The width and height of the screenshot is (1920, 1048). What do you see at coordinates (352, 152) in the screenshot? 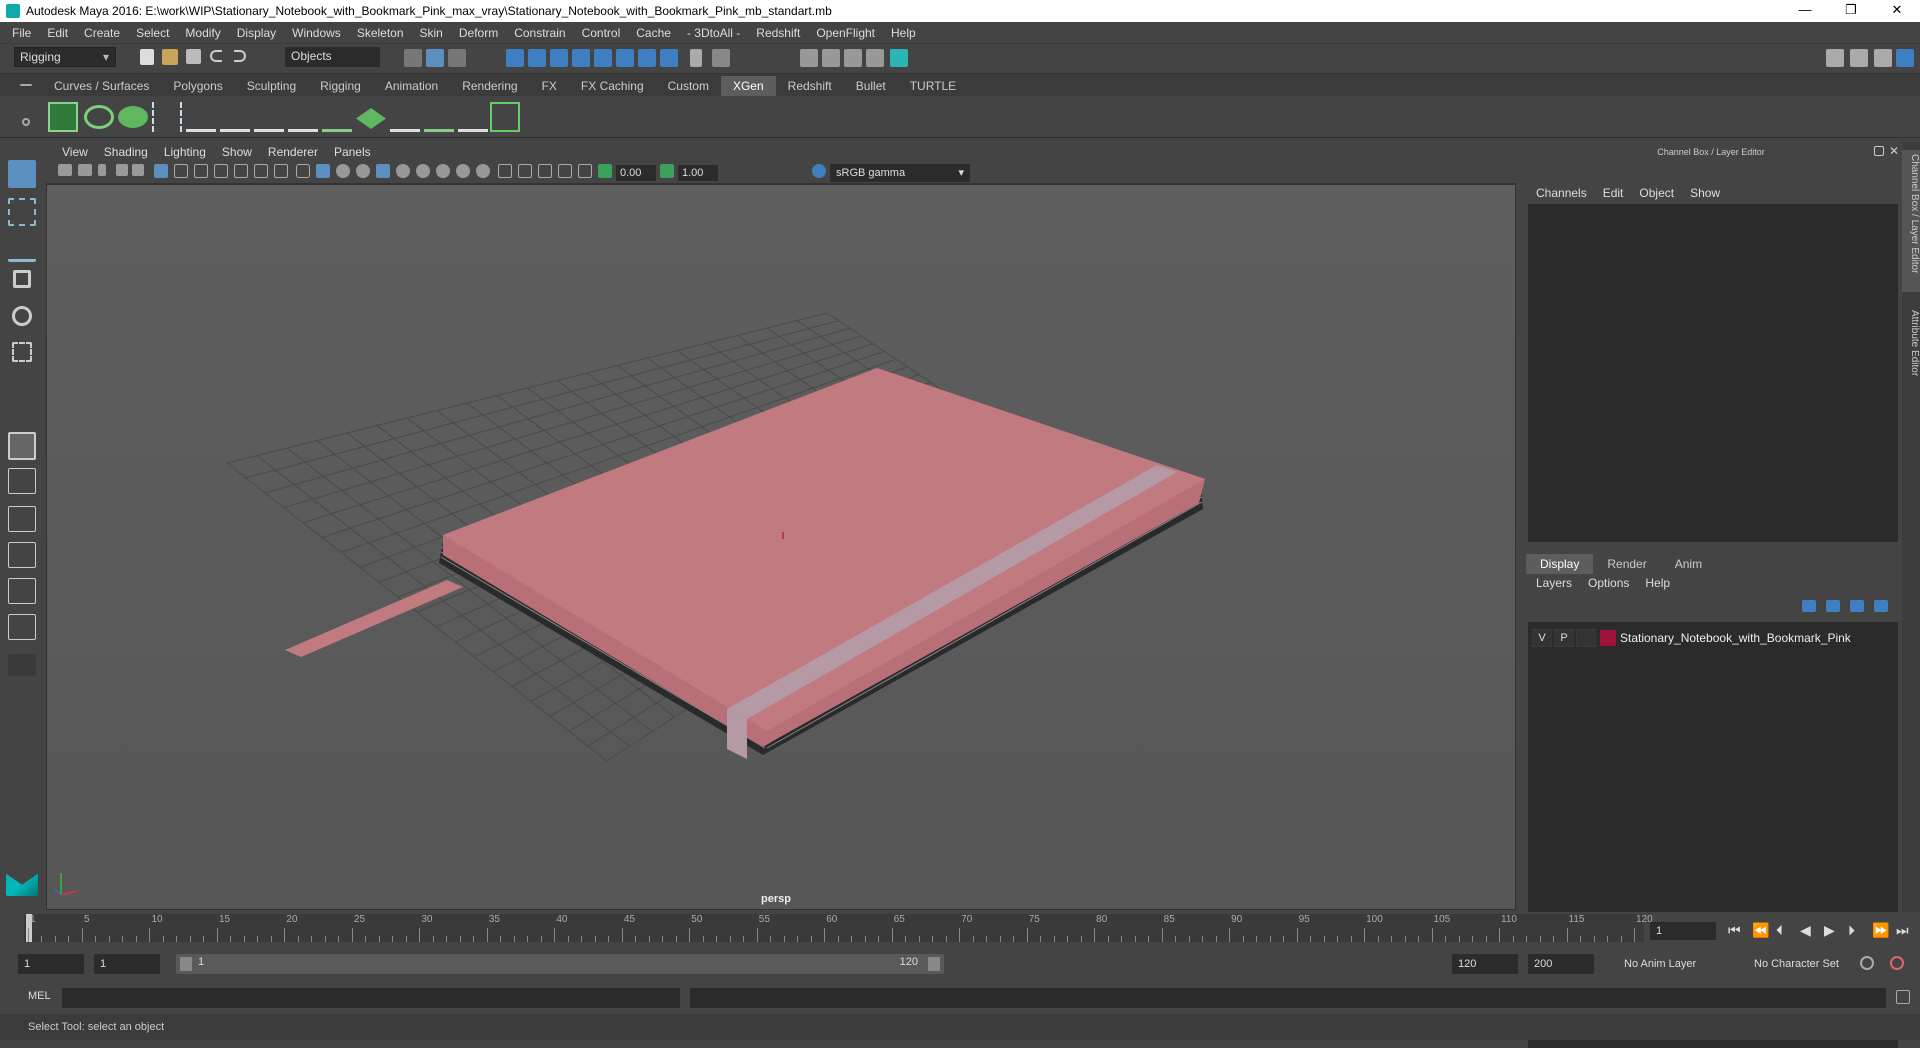
I see `viewport-menu-panels: Panels` at bounding box center [352, 152].